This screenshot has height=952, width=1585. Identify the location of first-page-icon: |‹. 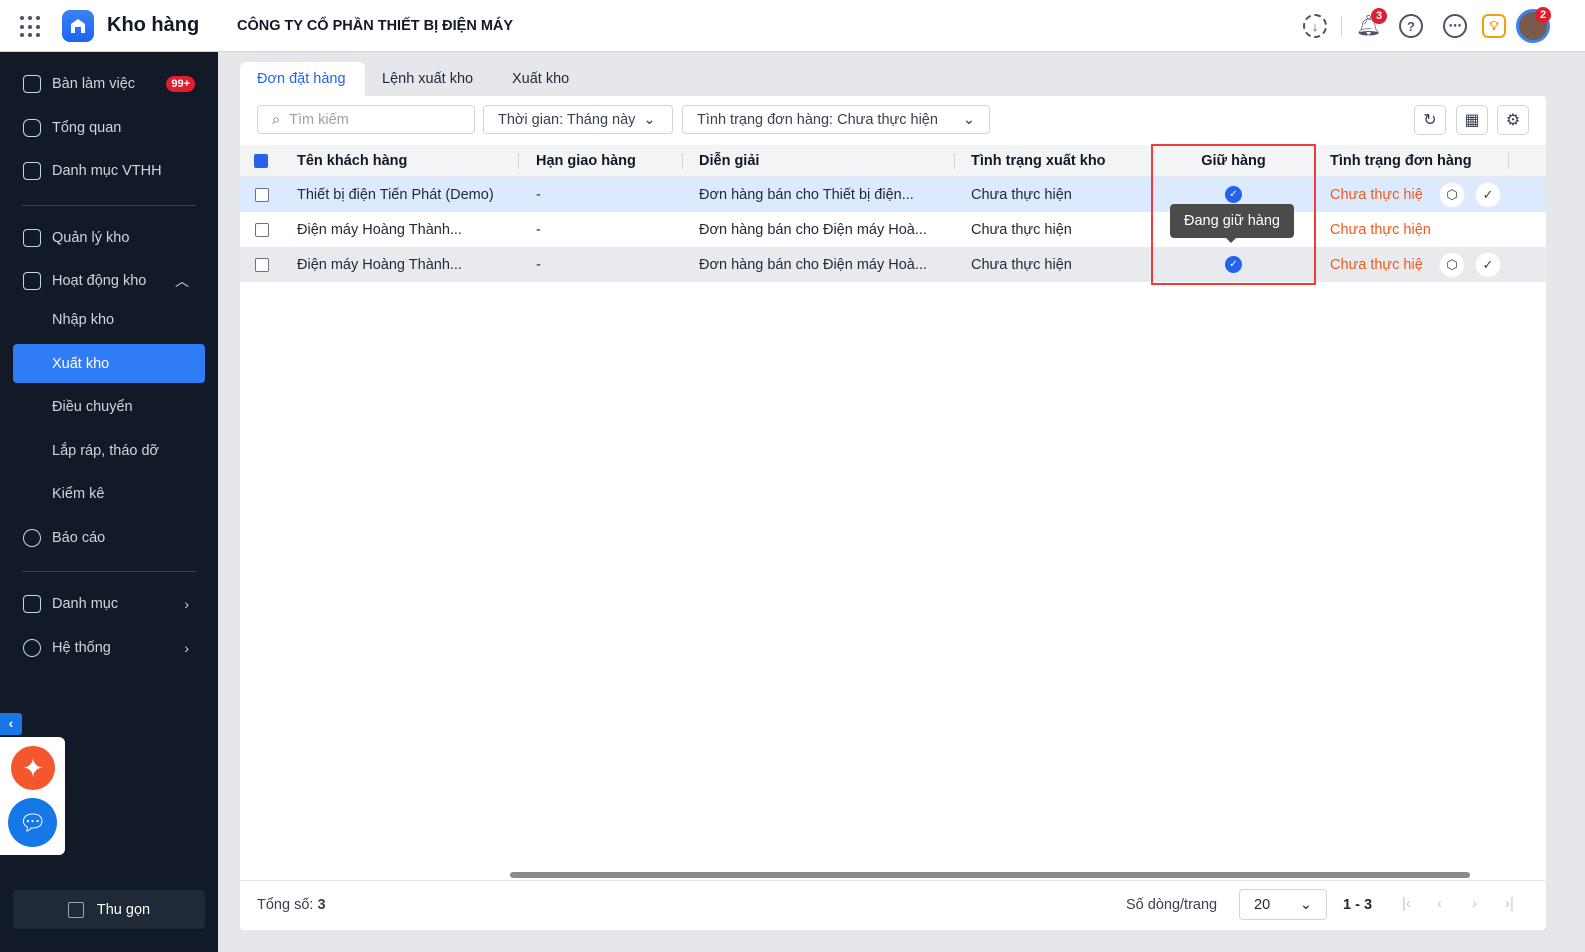
(1406, 903).